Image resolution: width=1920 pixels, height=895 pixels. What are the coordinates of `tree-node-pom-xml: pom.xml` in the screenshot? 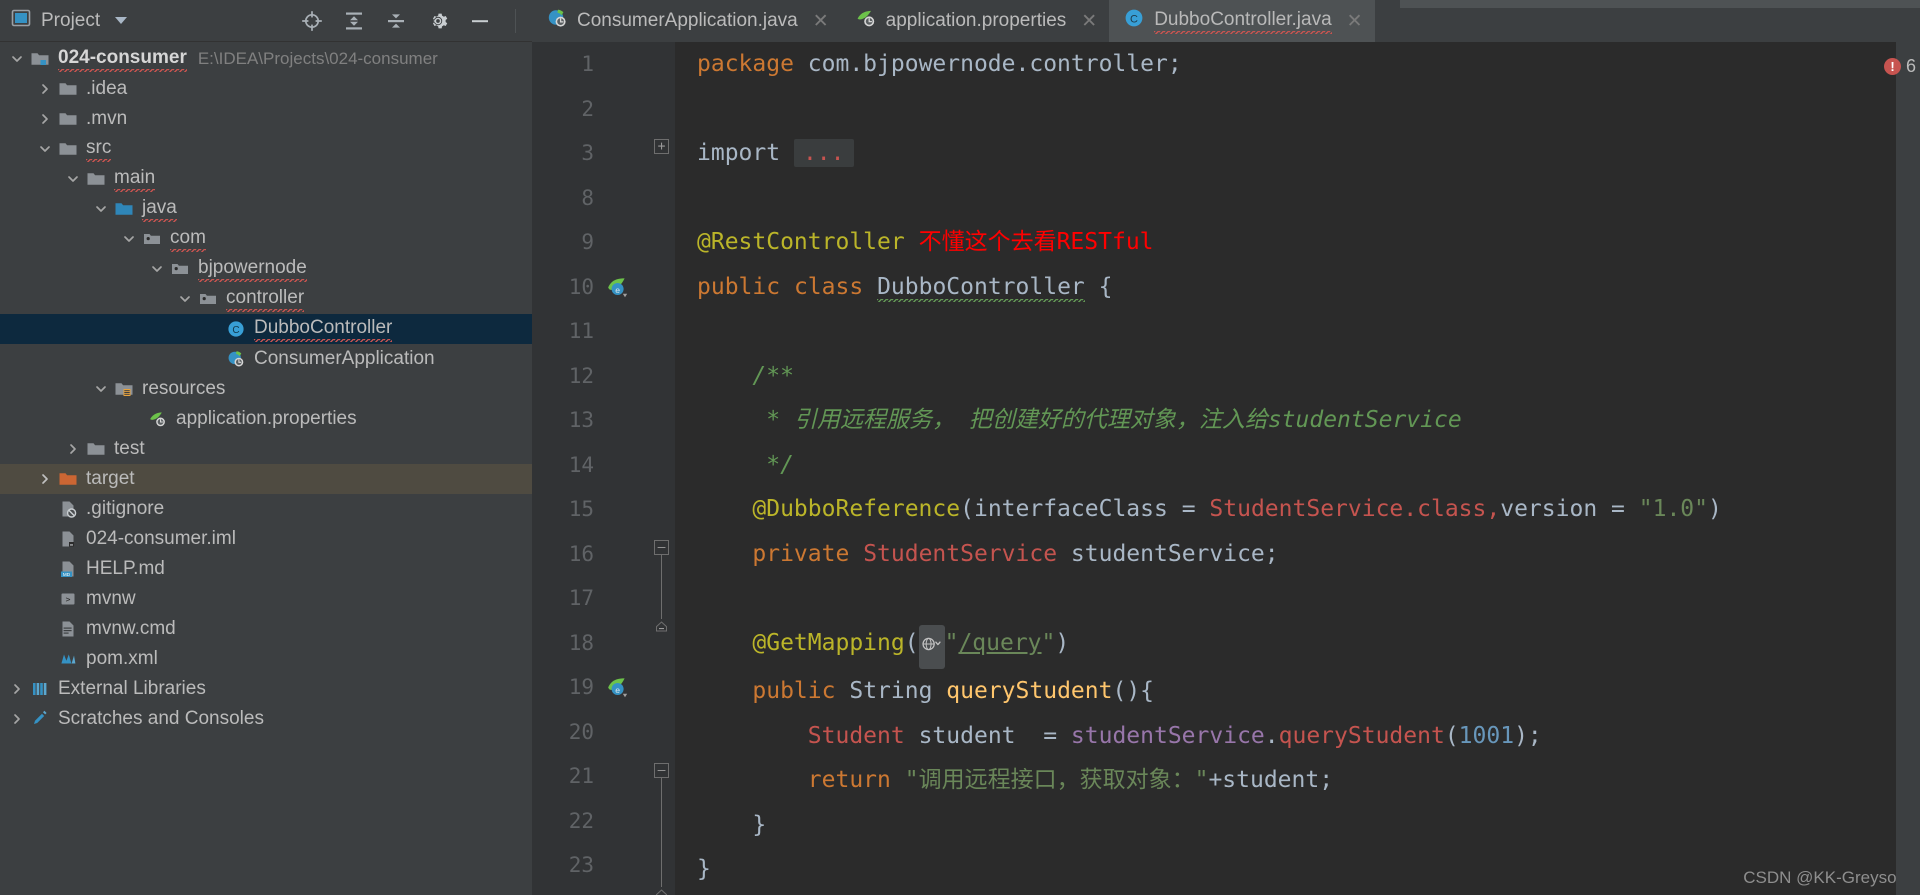 It's located at (266, 659).